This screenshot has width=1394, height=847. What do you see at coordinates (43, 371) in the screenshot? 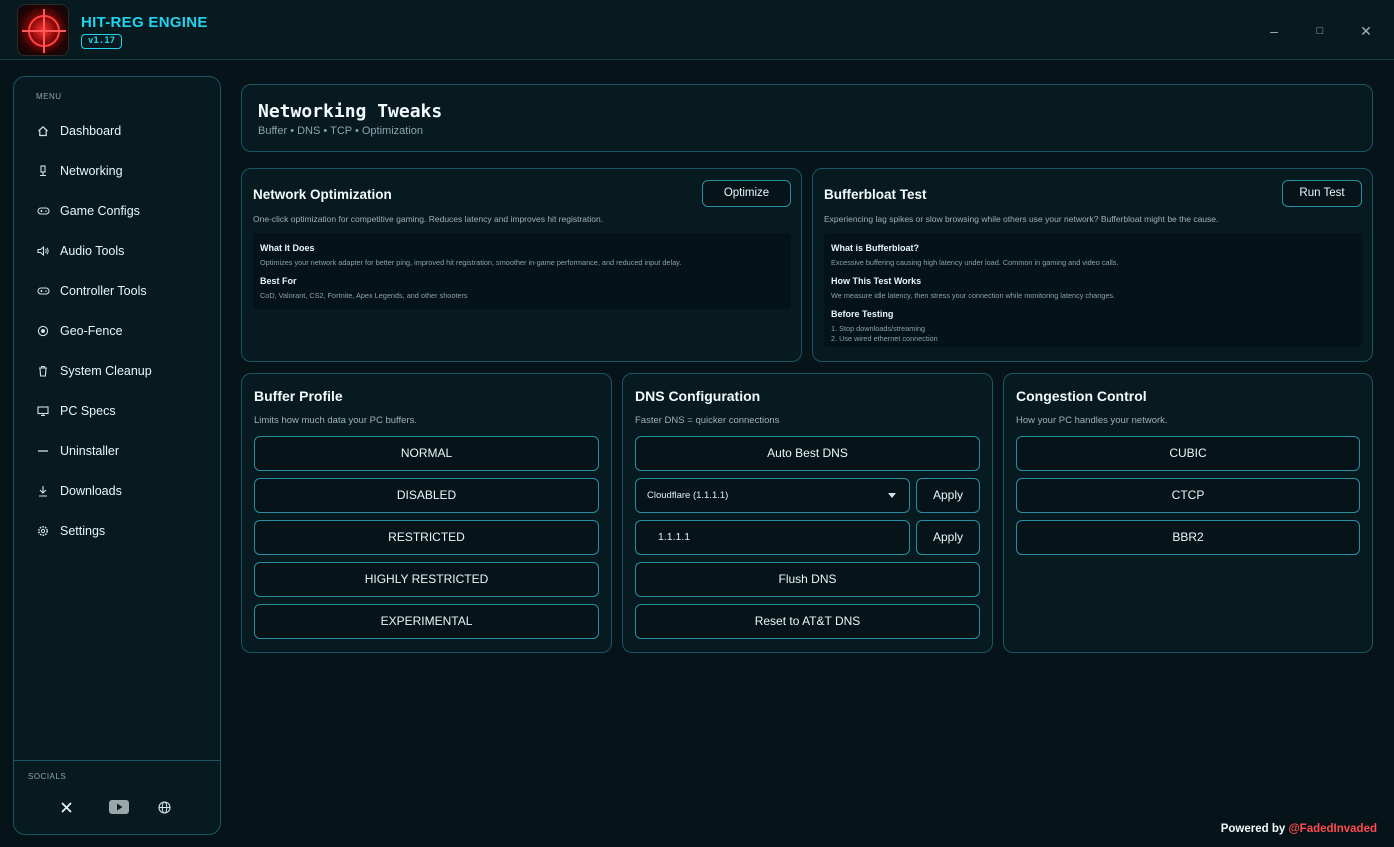
I see `trash-icon` at bounding box center [43, 371].